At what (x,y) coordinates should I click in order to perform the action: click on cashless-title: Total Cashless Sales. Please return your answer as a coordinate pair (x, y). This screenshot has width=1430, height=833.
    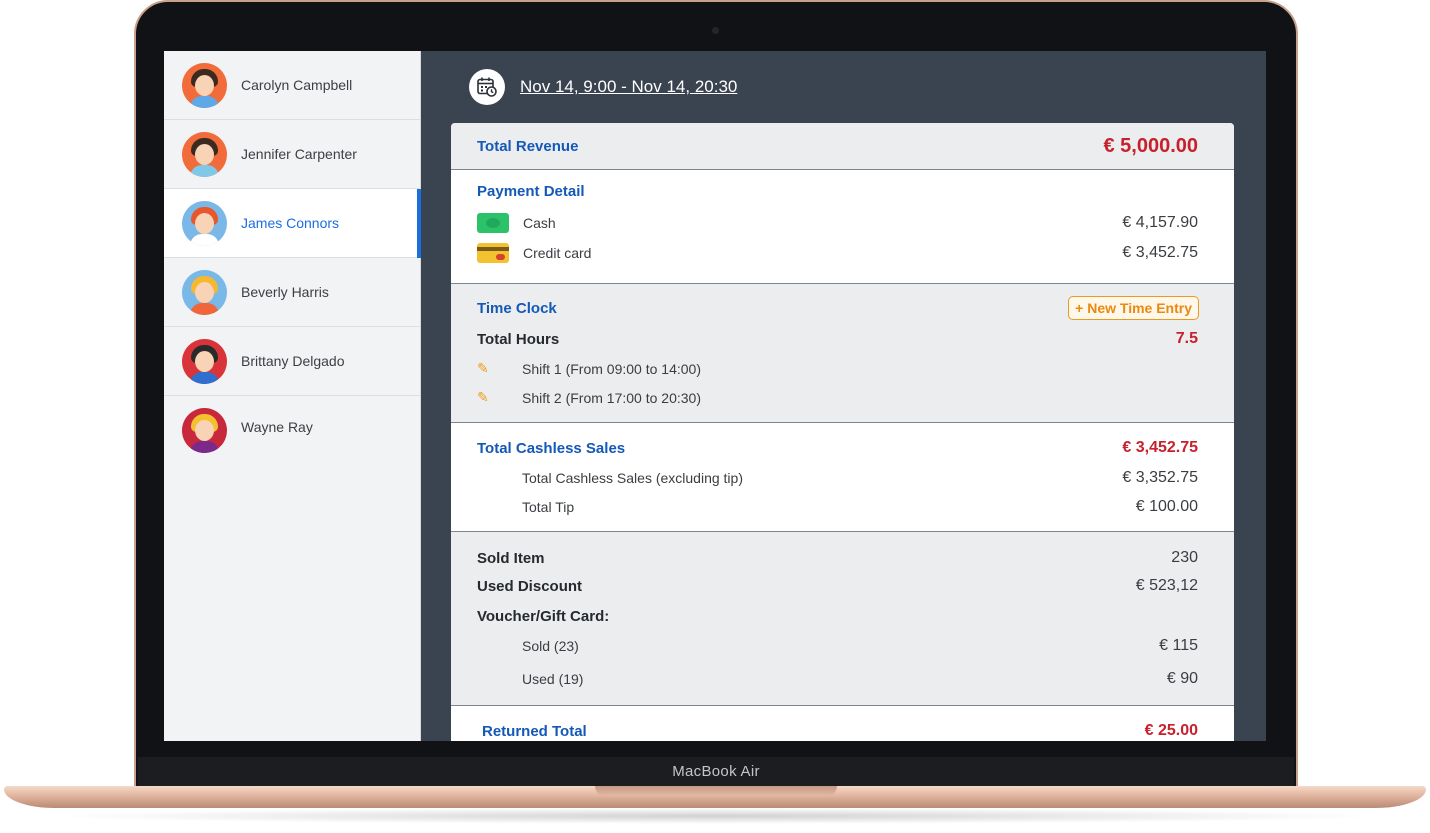
    Looking at the image, I should click on (551, 448).